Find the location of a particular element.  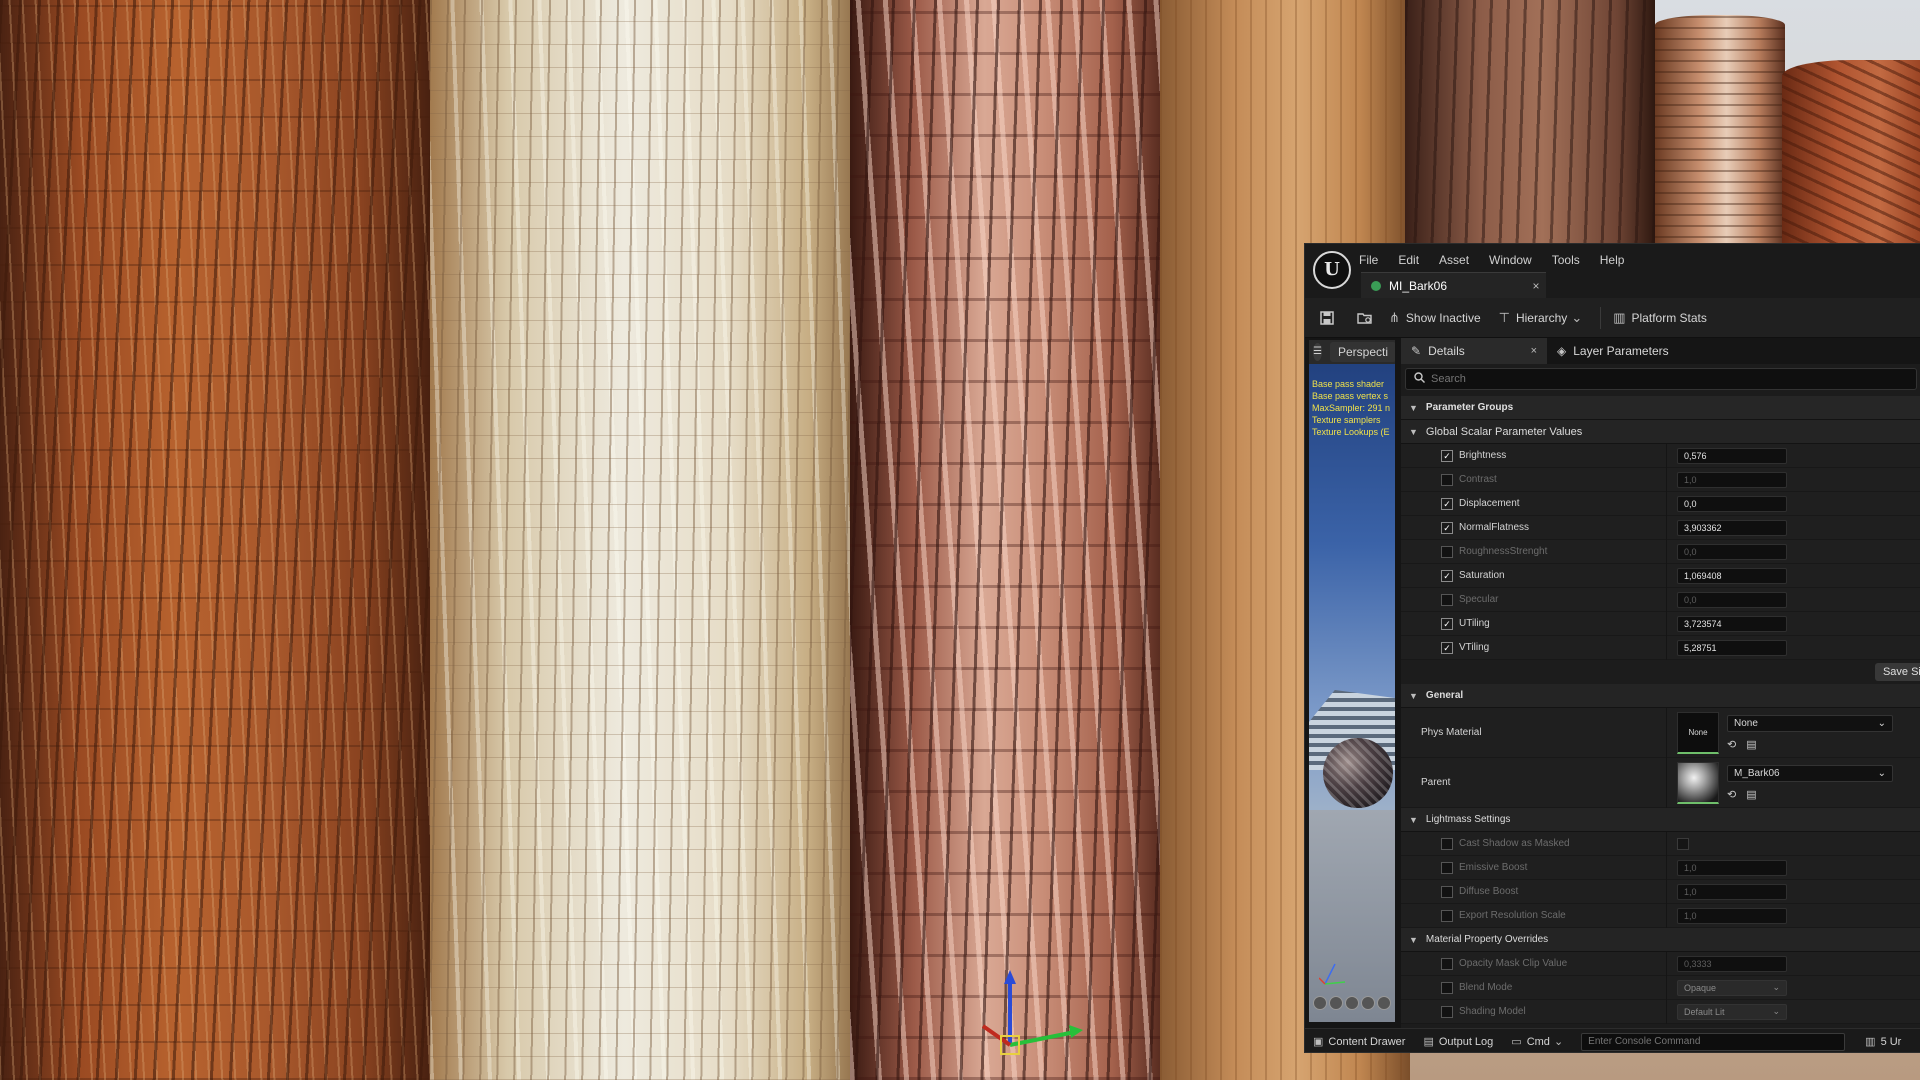

content-drawer-button: ▣ Content Drawer is located at coordinates (1359, 1042).